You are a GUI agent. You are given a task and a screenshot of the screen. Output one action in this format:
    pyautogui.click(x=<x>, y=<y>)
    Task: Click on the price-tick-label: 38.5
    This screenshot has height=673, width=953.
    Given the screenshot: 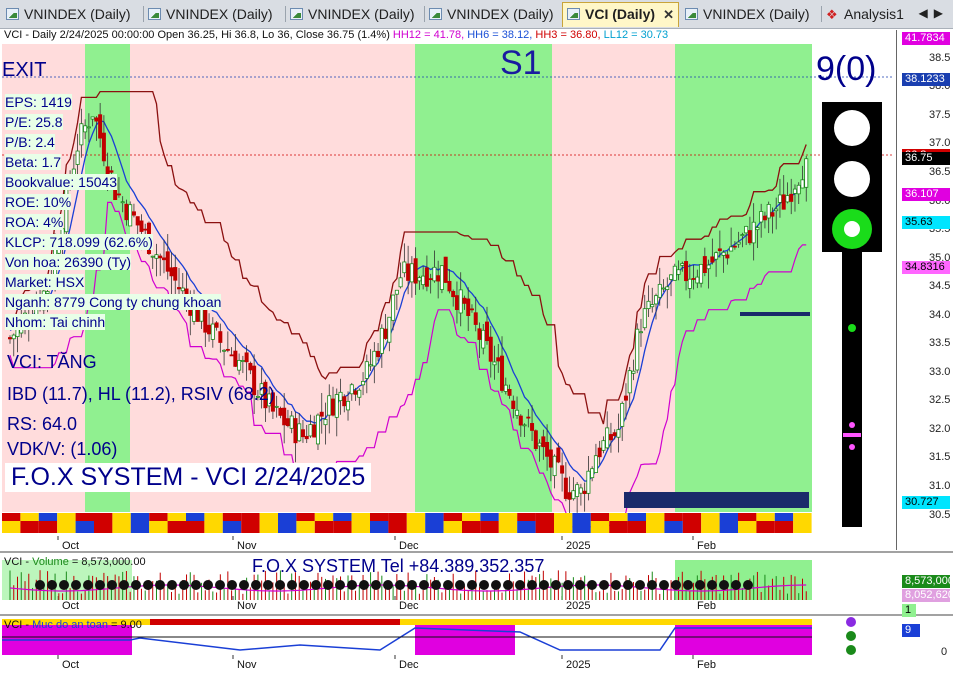 What is the action you would take?
    pyautogui.click(x=940, y=57)
    